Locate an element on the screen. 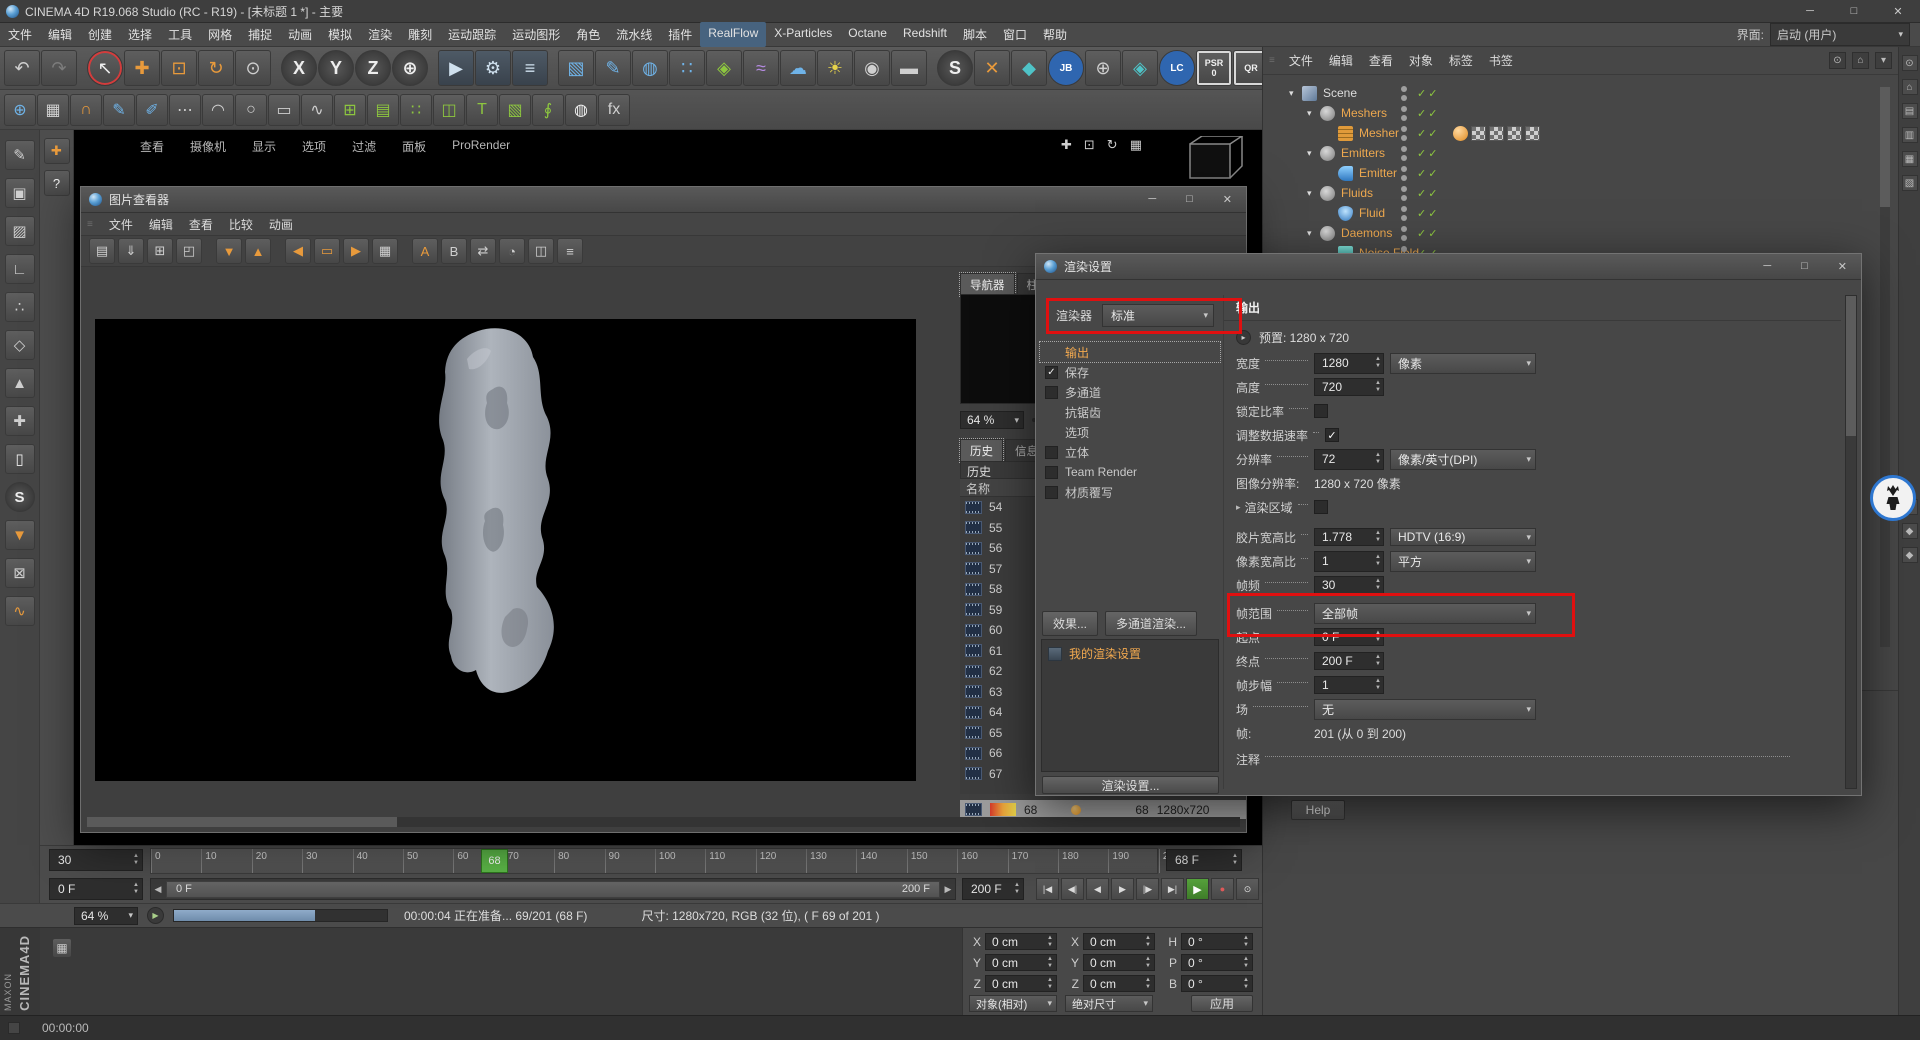 The width and height of the screenshot is (1920, 1040). toggle-view-icon: ▦ is located at coordinates (1136, 145).